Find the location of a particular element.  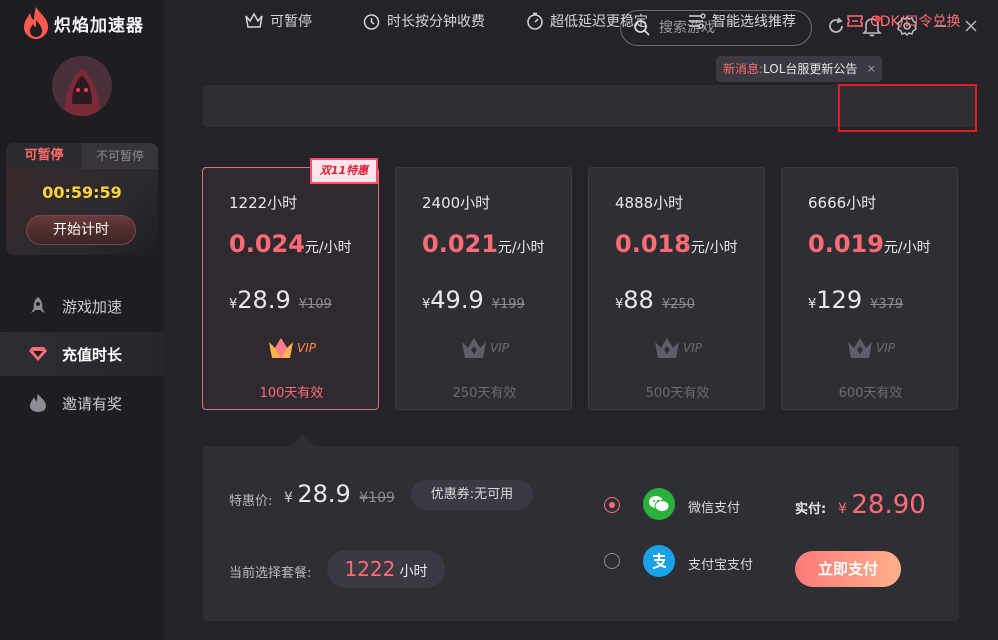

timer-display: 00:59:59 is located at coordinates (82, 192).